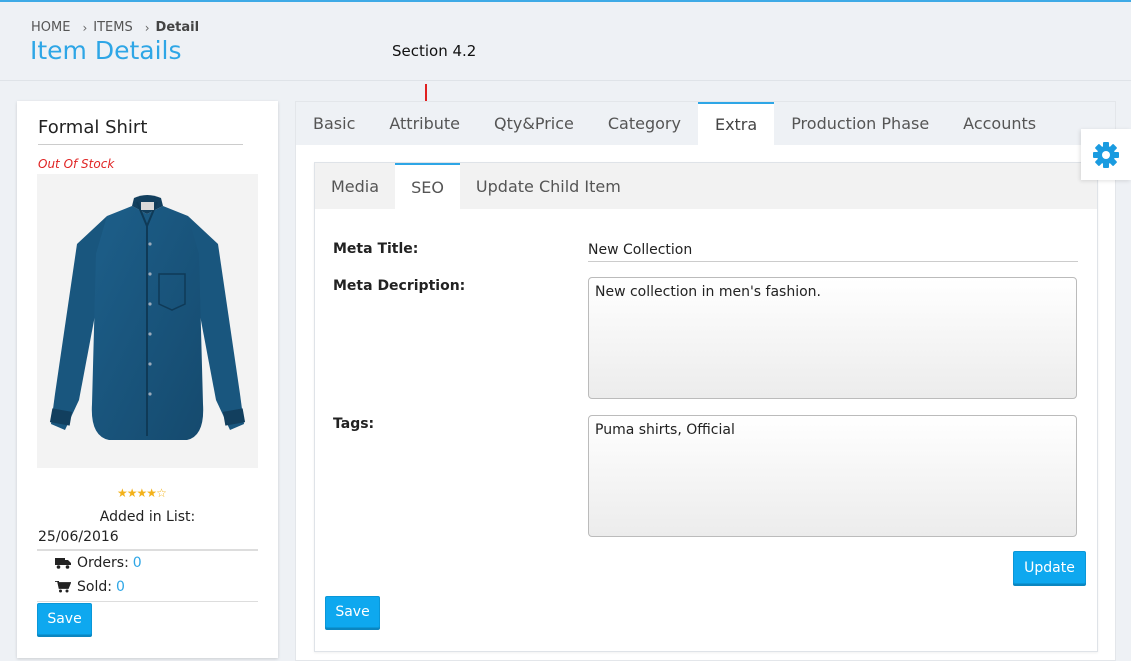 Image resolution: width=1131 pixels, height=661 pixels. What do you see at coordinates (120, 587) in the screenshot?
I see `sold-value: 0` at bounding box center [120, 587].